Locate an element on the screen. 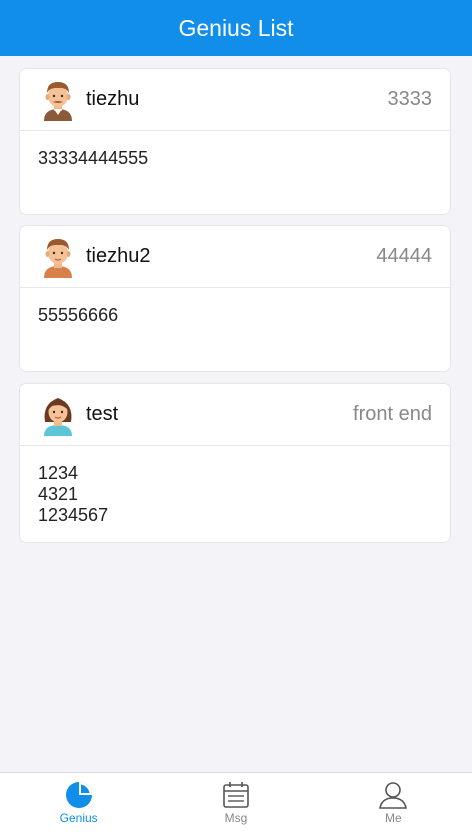  card-extra: 3333 is located at coordinates (410, 99).